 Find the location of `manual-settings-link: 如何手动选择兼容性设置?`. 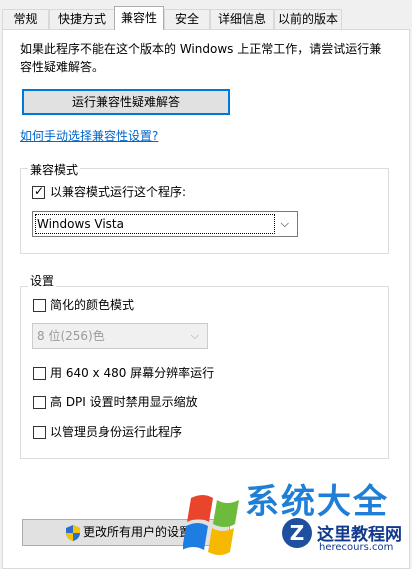

manual-settings-link: 如何手动选择兼容性设置? is located at coordinates (89, 135).